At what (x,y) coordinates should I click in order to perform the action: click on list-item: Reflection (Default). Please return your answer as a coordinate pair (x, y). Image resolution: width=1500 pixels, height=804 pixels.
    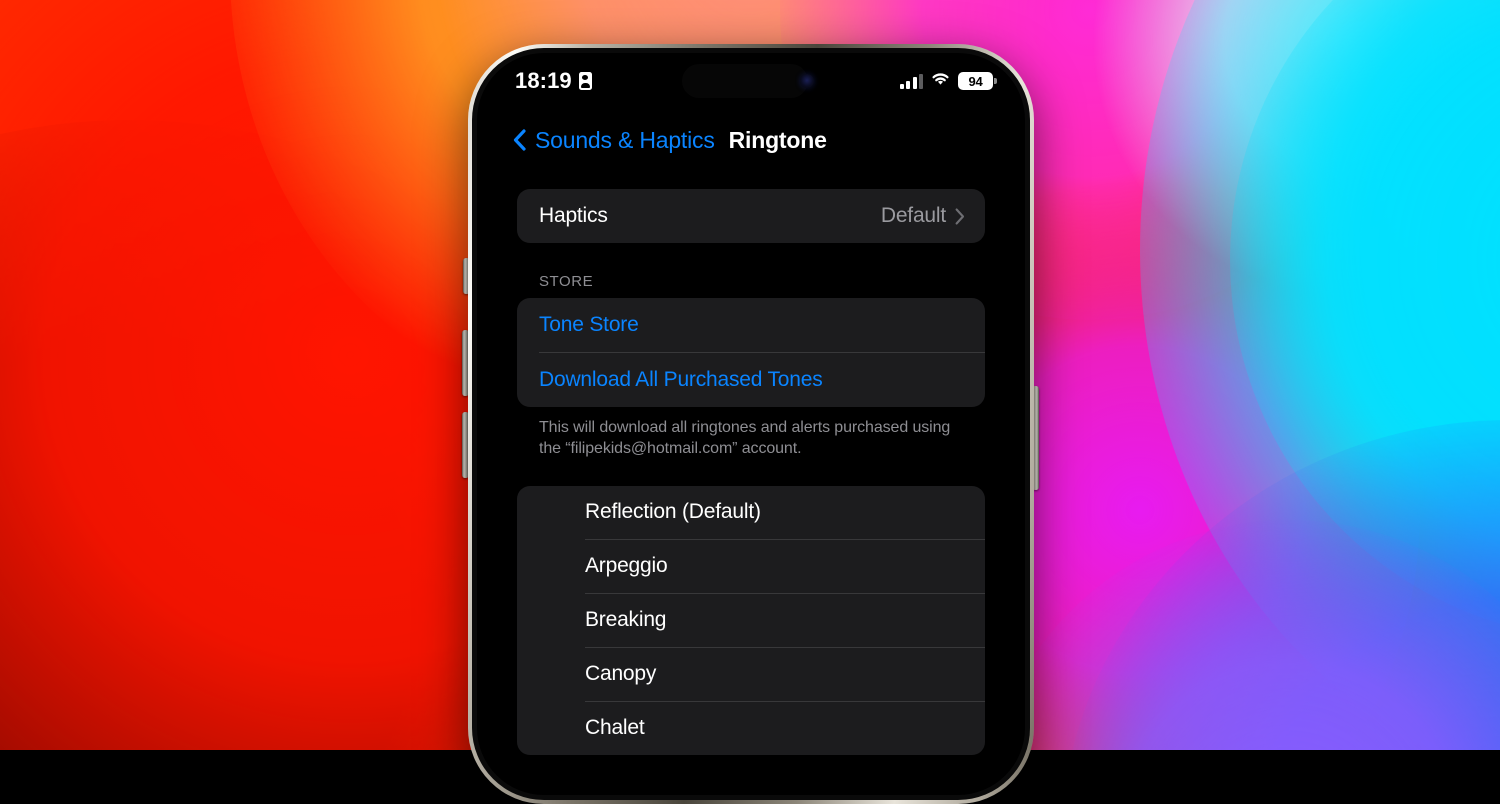
    Looking at the image, I should click on (751, 512).